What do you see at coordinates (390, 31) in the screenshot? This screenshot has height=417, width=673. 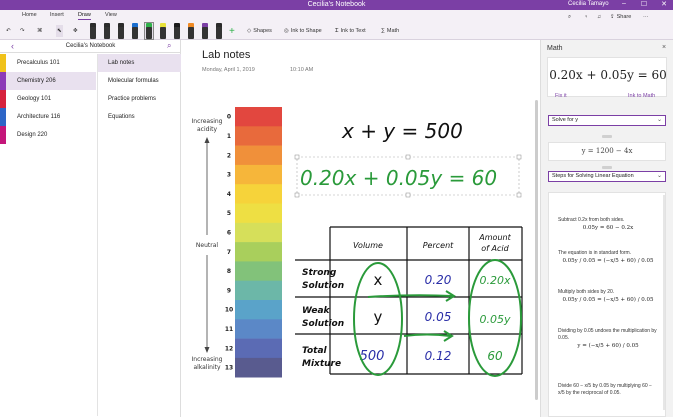 I see `math-button: ∑ Math` at bounding box center [390, 31].